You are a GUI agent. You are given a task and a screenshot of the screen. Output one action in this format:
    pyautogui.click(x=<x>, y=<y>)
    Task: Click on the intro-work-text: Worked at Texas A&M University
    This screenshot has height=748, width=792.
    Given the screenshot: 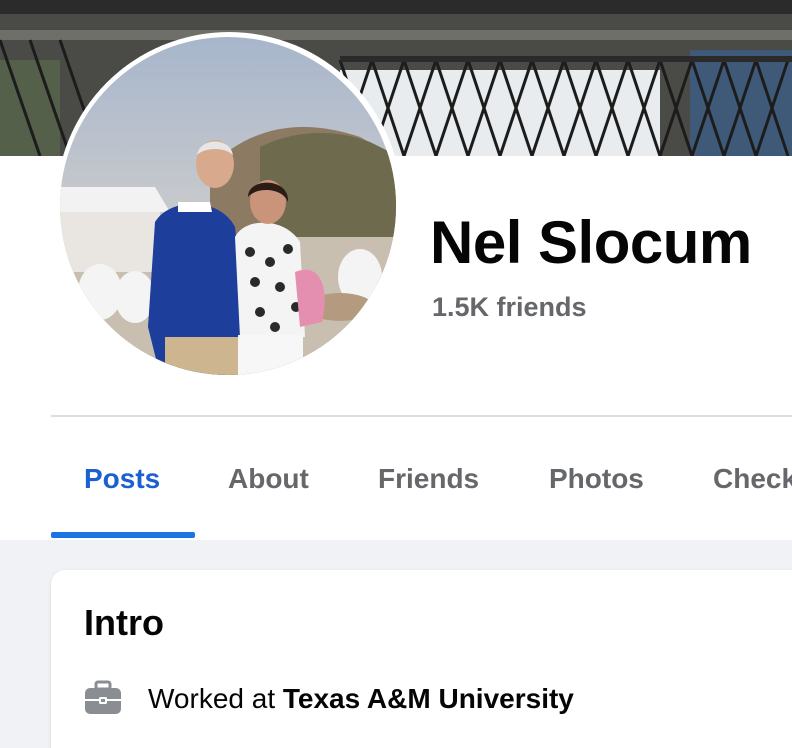 What is the action you would take?
    pyautogui.click(x=361, y=699)
    